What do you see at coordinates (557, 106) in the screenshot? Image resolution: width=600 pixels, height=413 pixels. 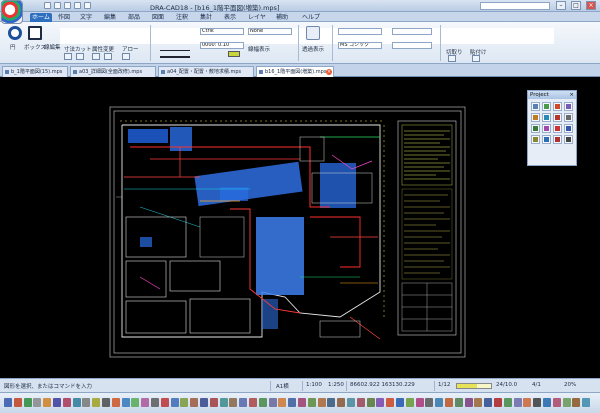 I see `rotate-icon` at bounding box center [557, 106].